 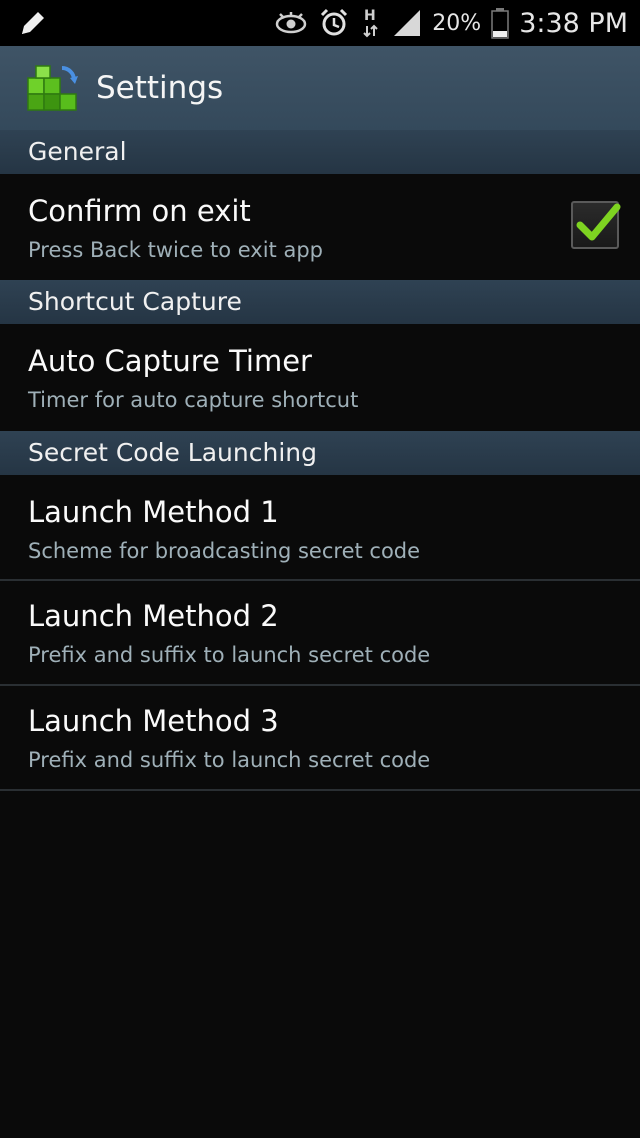 What do you see at coordinates (52, 88) in the screenshot?
I see `cube-refresh-icon` at bounding box center [52, 88].